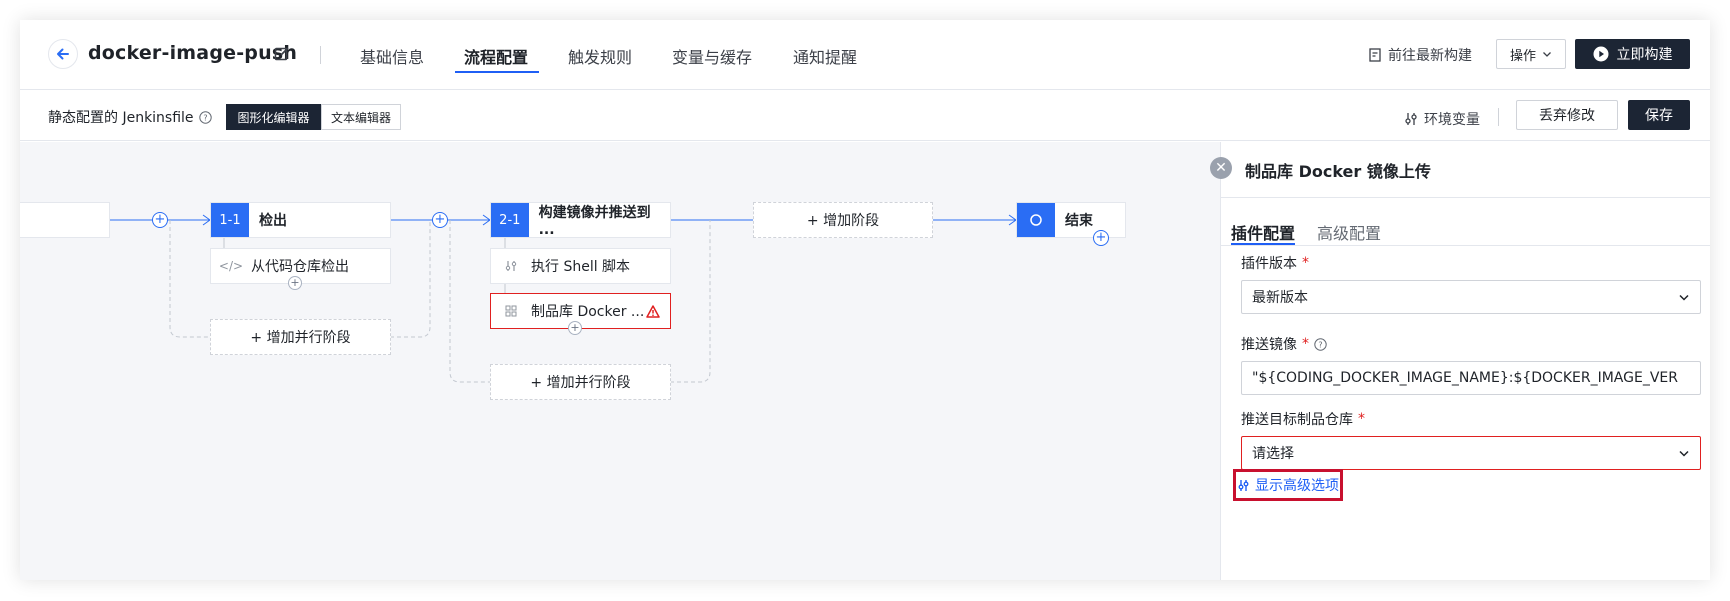 The image size is (1730, 601). I want to click on end-label: 结束, so click(1079, 221).